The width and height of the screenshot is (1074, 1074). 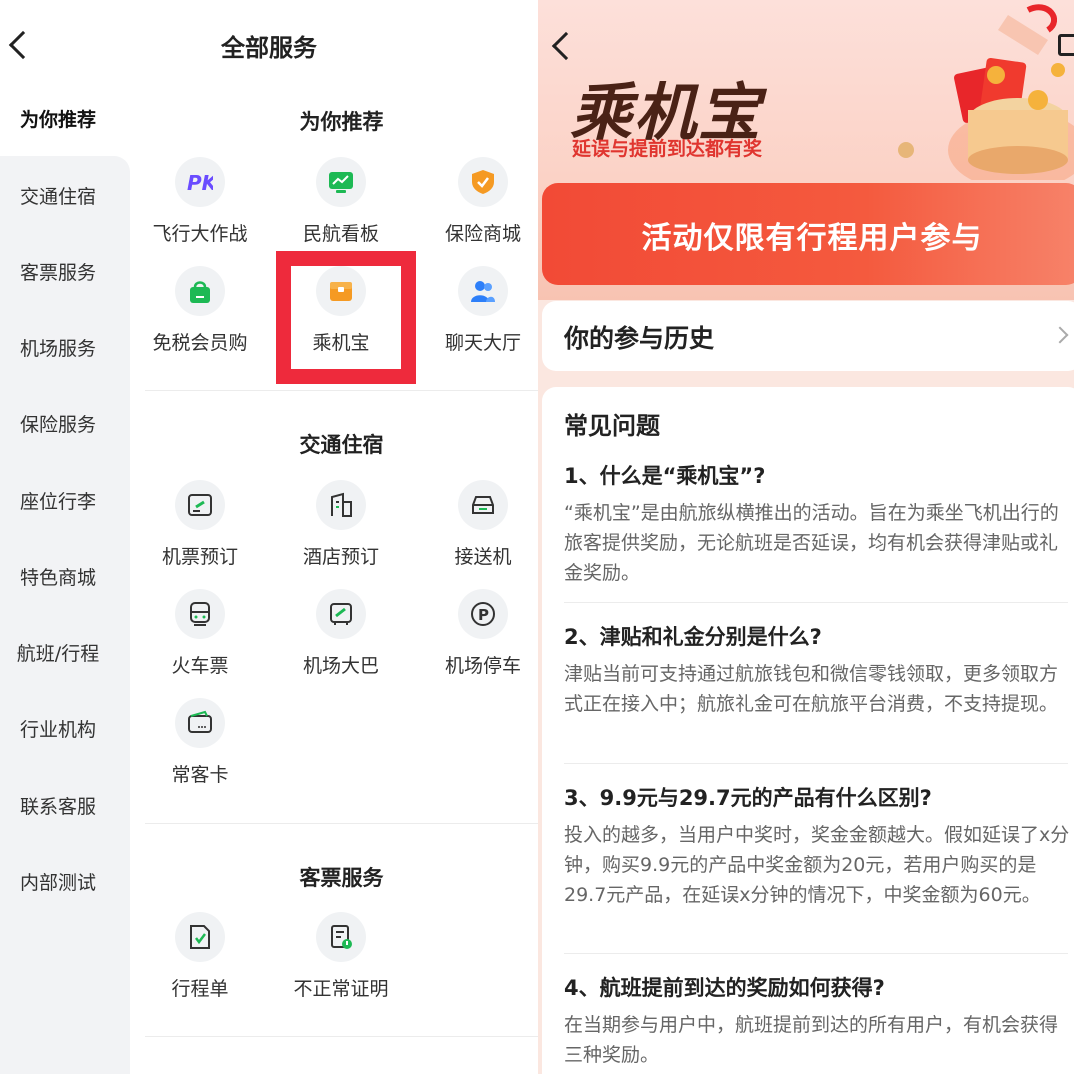 What do you see at coordinates (58, 805) in the screenshot?
I see `sidebar-item-customer-service: 联系客服` at bounding box center [58, 805].